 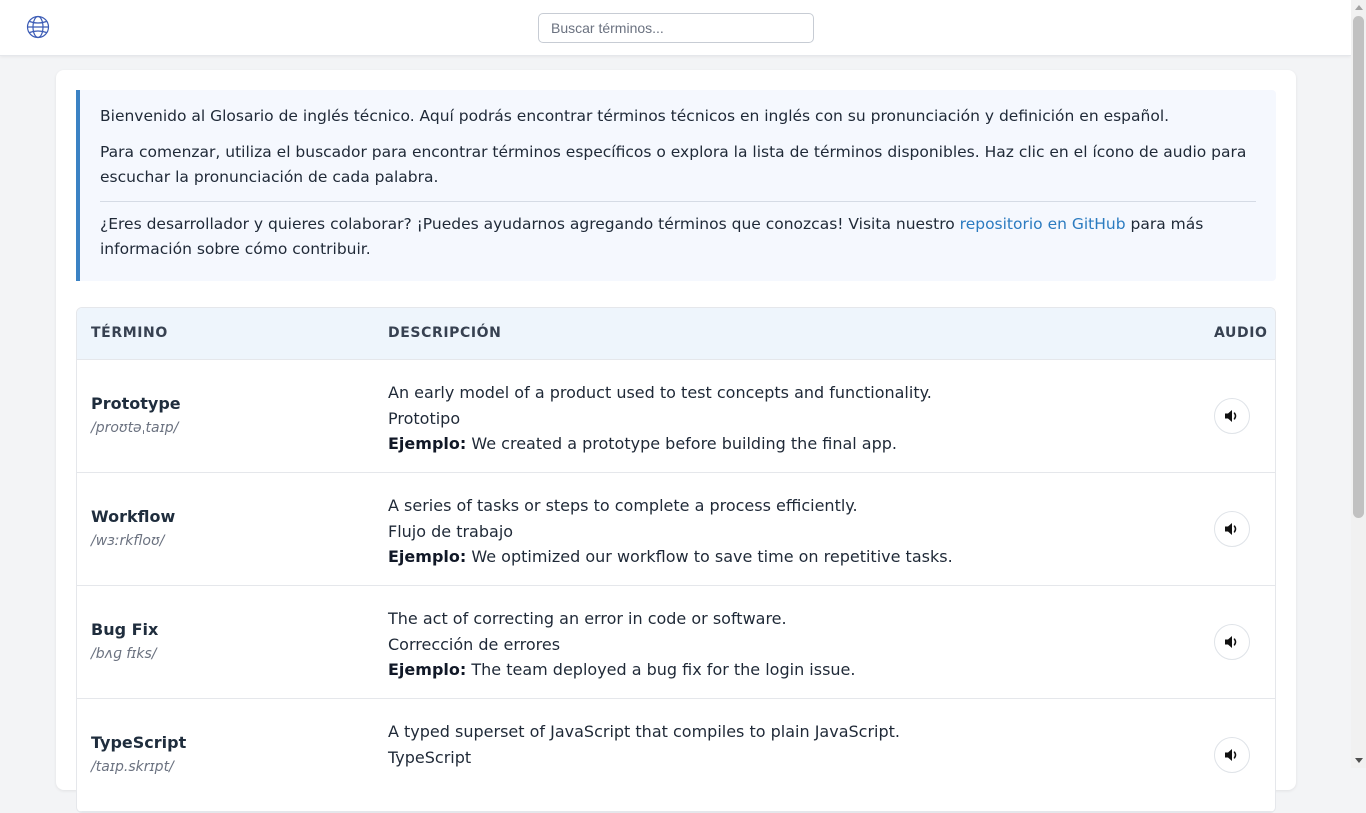 I want to click on page-scrollbar, so click(x=1358, y=384).